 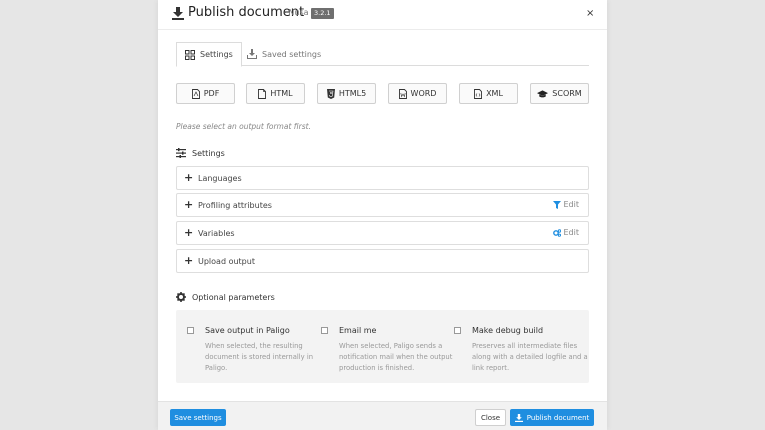 I want to click on save-output-label: Save output in Paligo, so click(x=247, y=330).